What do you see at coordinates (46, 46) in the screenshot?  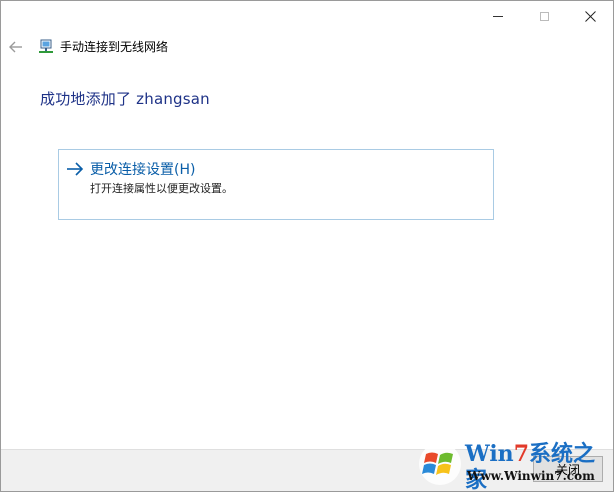 I see `wireless-network-icon` at bounding box center [46, 46].